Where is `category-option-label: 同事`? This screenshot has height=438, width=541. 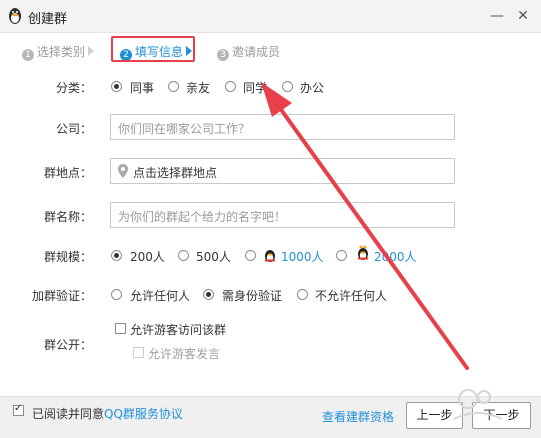 category-option-label: 同事 is located at coordinates (142, 88).